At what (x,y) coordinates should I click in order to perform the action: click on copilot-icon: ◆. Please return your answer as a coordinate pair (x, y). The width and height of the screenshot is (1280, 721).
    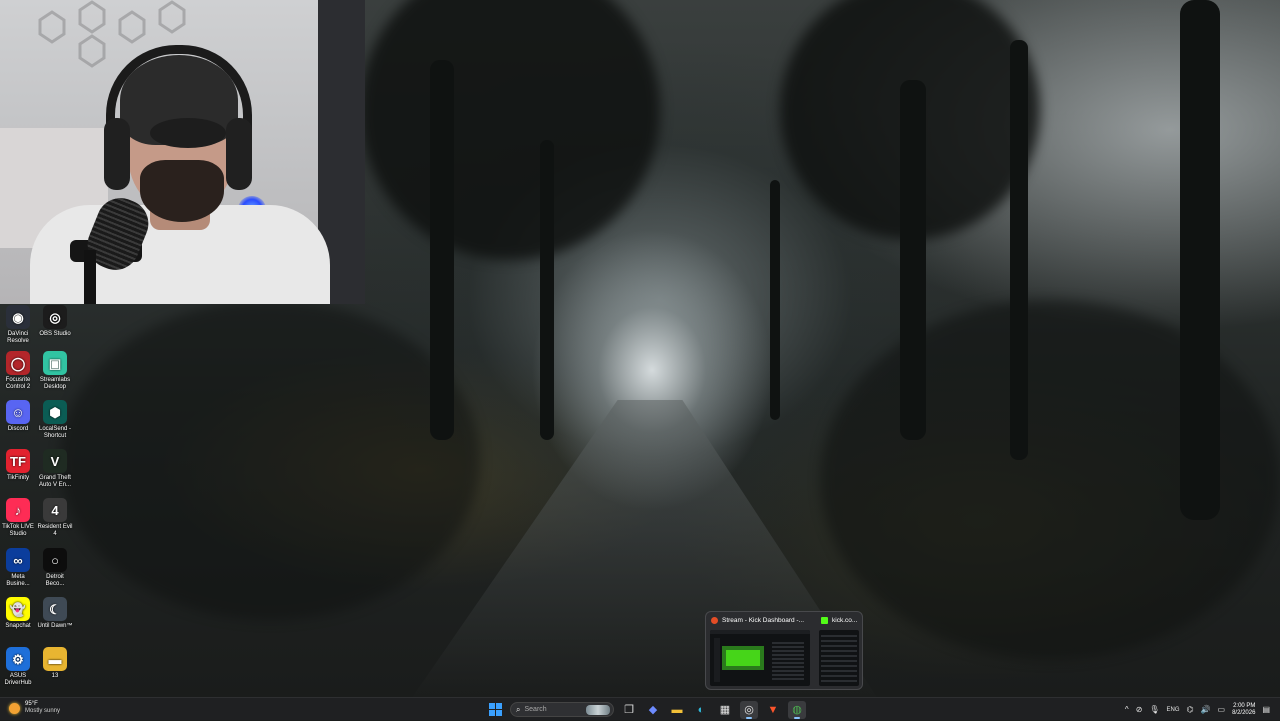
    Looking at the image, I should click on (653, 710).